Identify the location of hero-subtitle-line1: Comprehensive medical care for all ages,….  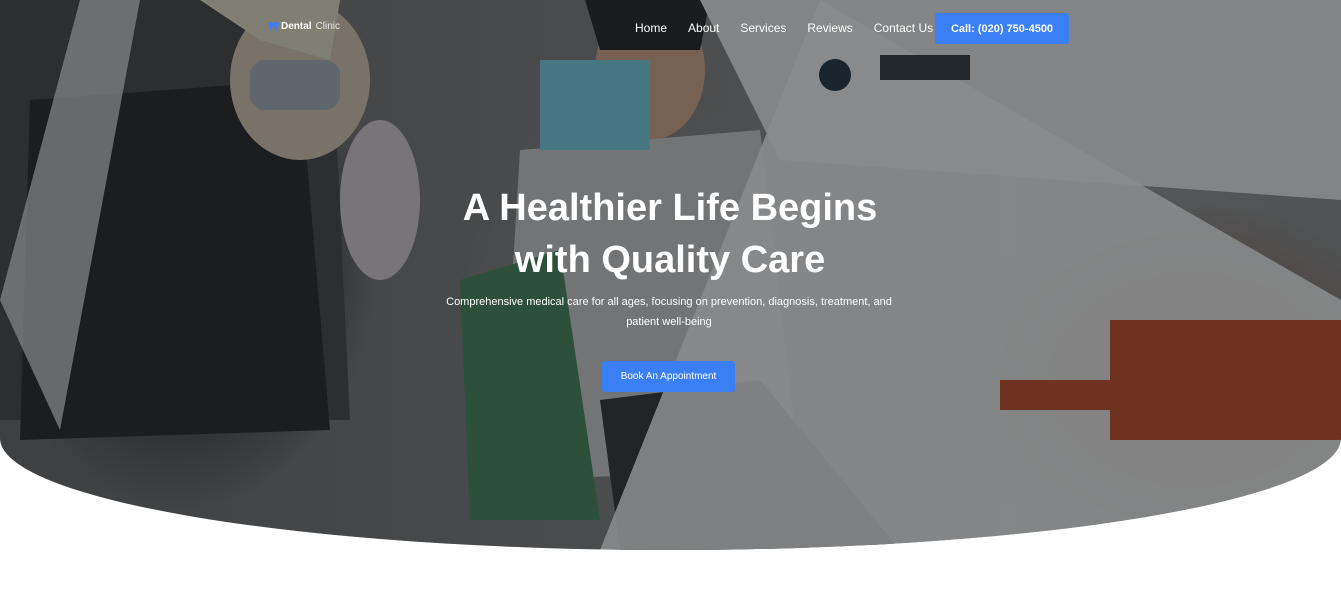
(669, 302).